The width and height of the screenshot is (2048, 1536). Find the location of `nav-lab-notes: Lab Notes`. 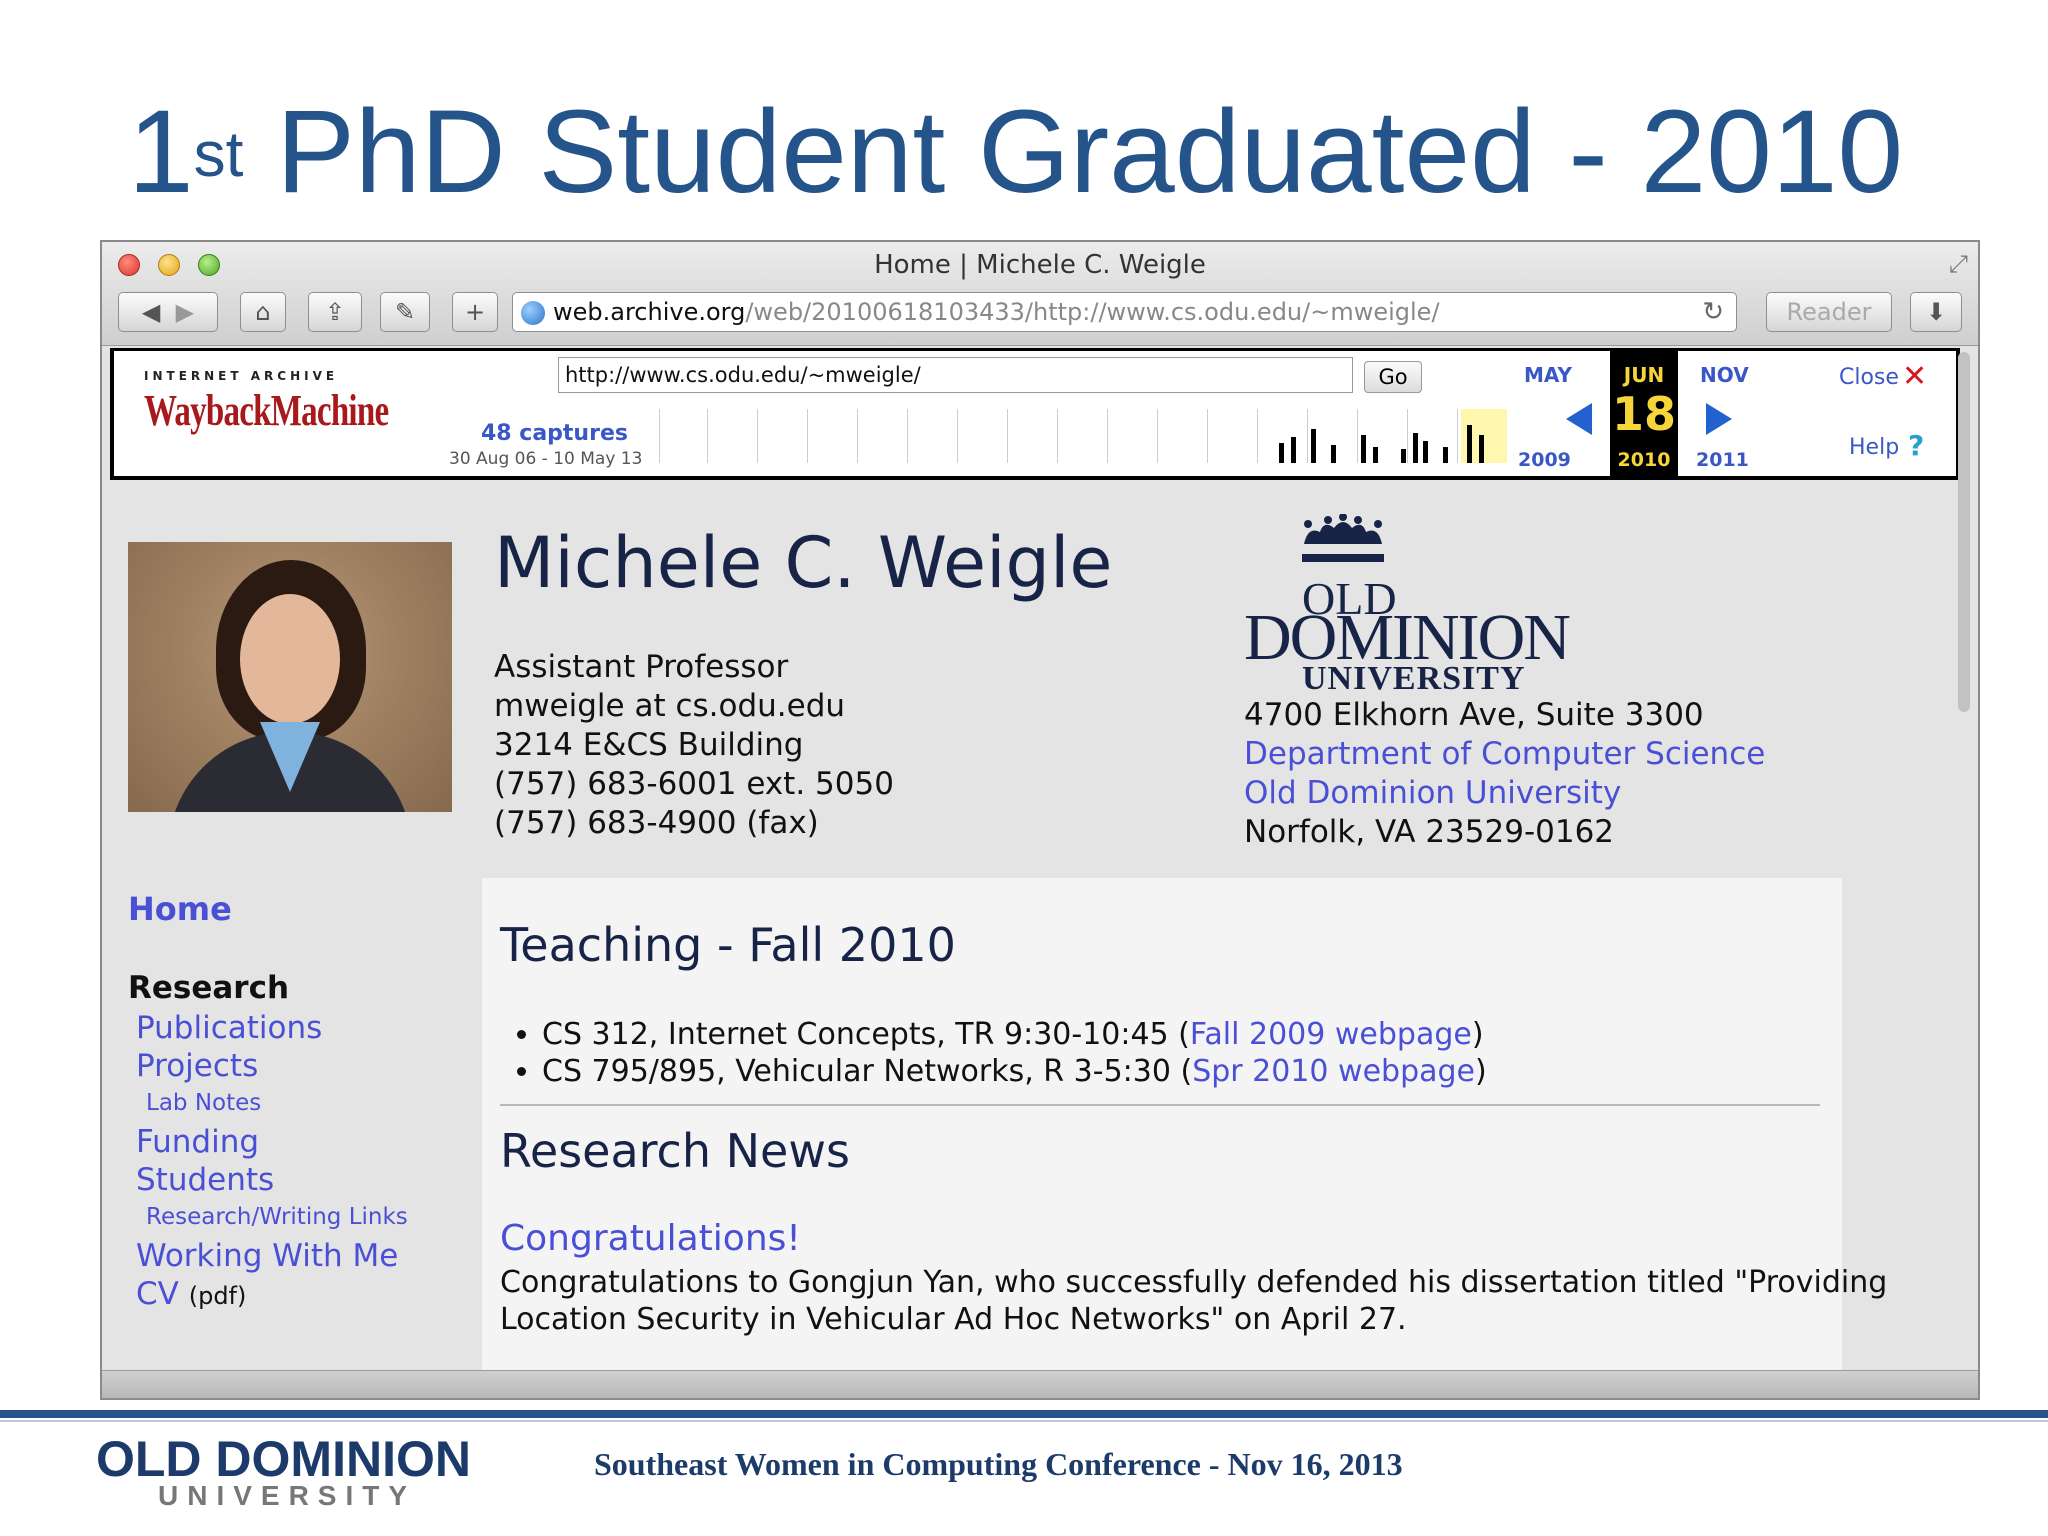

nav-lab-notes: Lab Notes is located at coordinates (203, 1103).